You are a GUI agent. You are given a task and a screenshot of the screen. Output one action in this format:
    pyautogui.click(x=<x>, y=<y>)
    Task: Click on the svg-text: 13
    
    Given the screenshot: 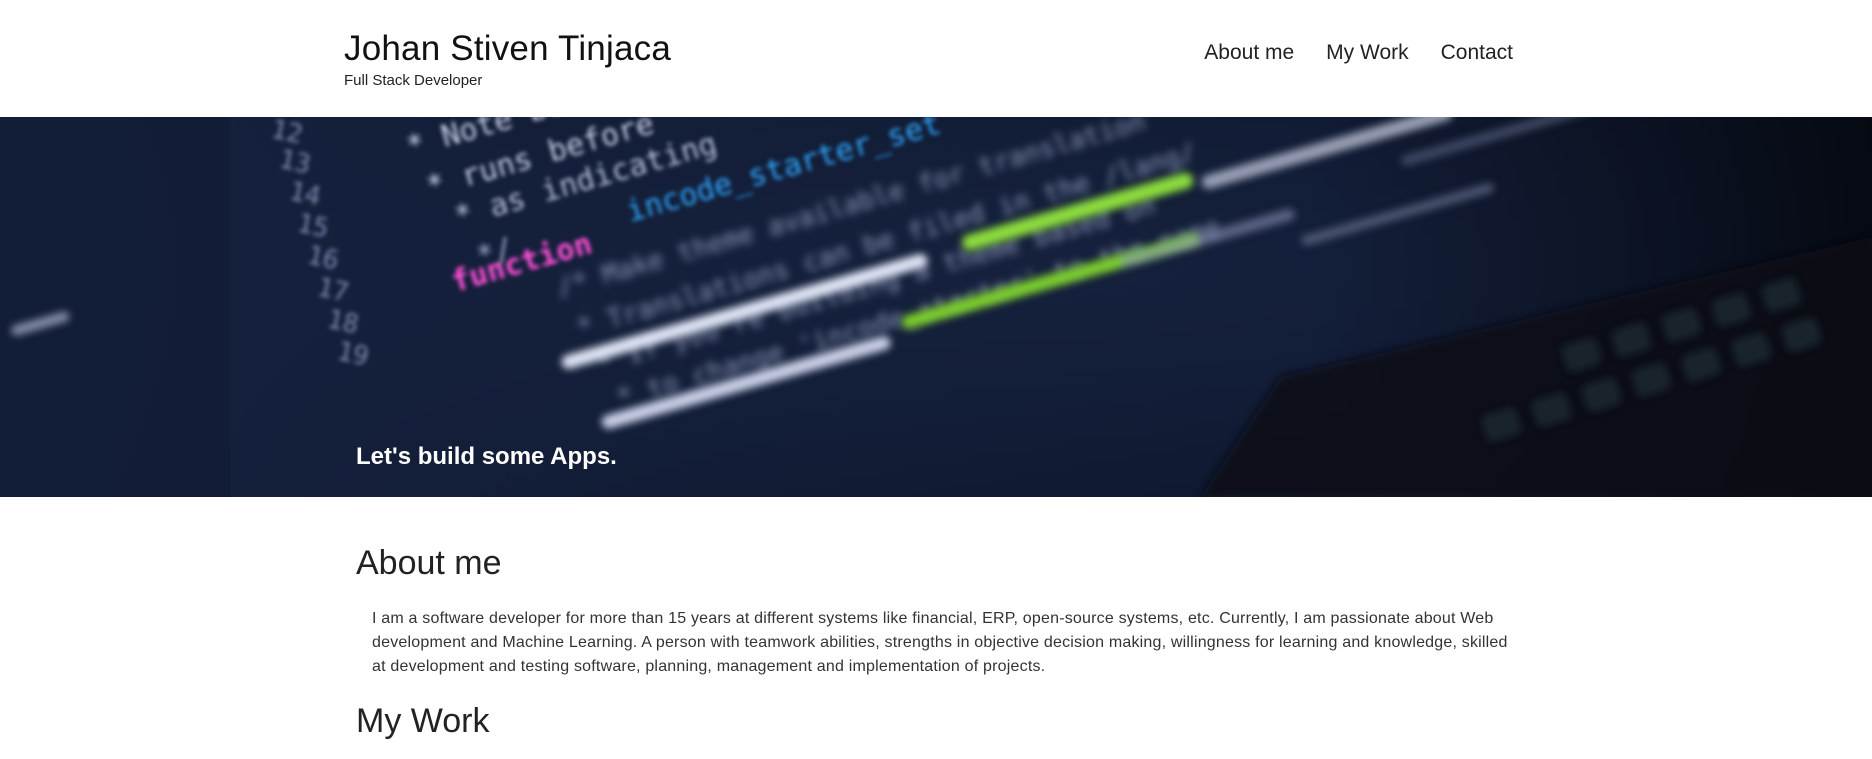 What is the action you would take?
    pyautogui.click(x=295, y=163)
    